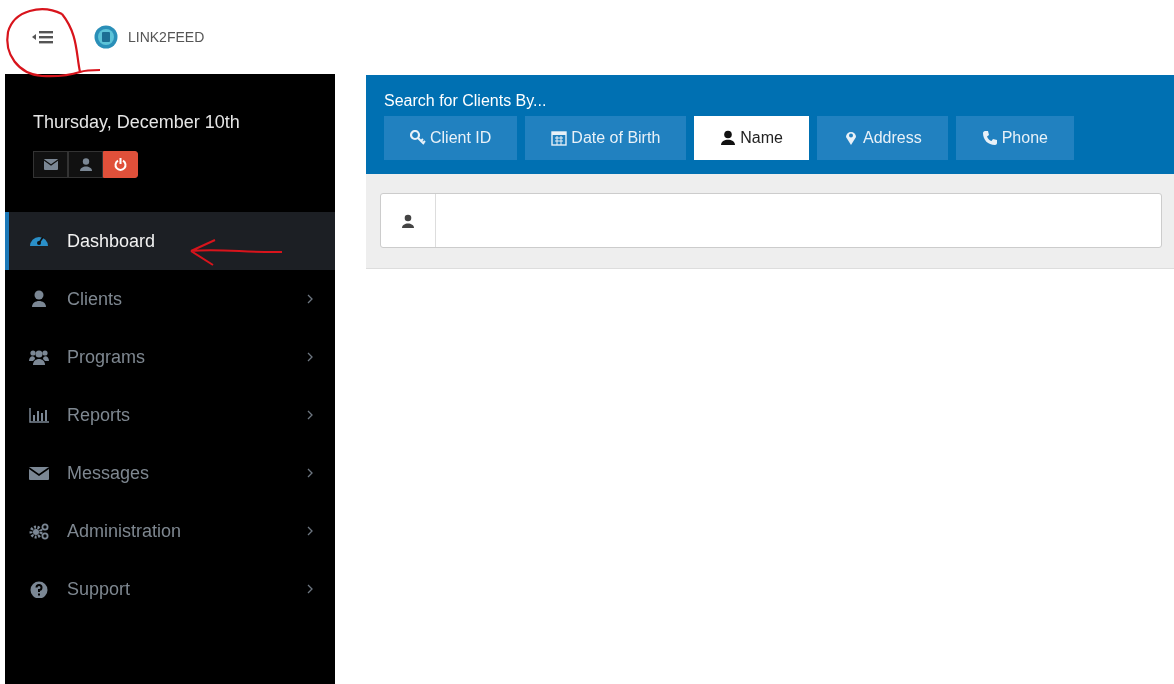  I want to click on logout-button, so click(120, 164).